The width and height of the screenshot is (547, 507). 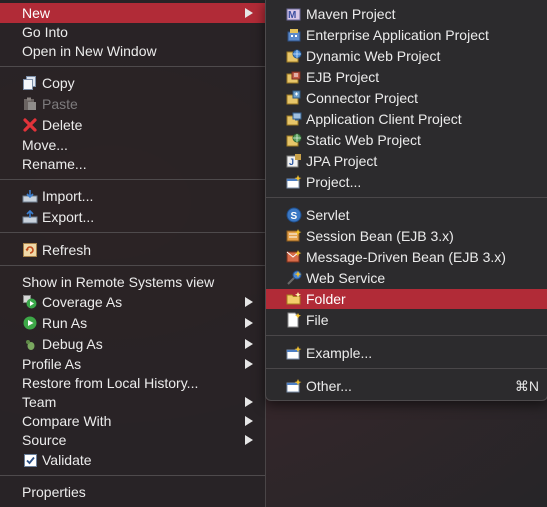 I want to click on menu-item-go-into: Go Into, so click(x=132, y=32).